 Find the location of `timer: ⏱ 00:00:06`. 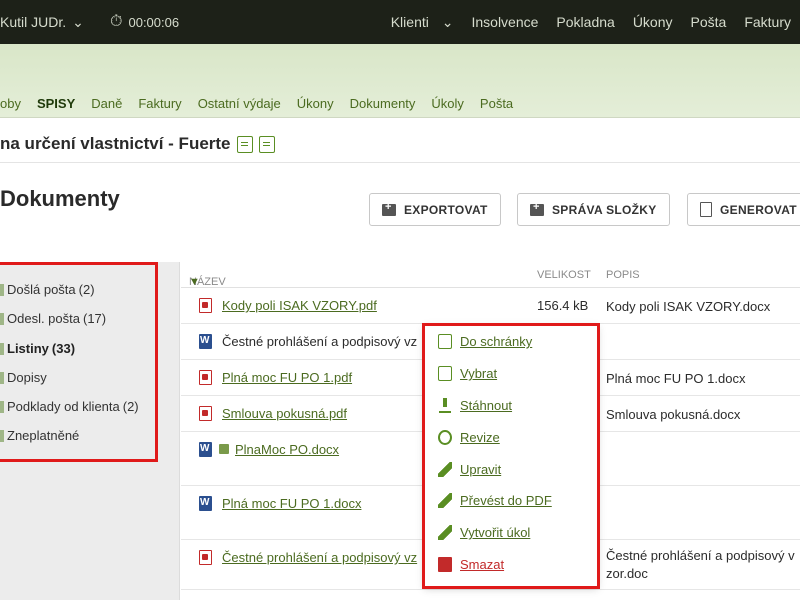

timer: ⏱ 00:00:06 is located at coordinates (144, 22).